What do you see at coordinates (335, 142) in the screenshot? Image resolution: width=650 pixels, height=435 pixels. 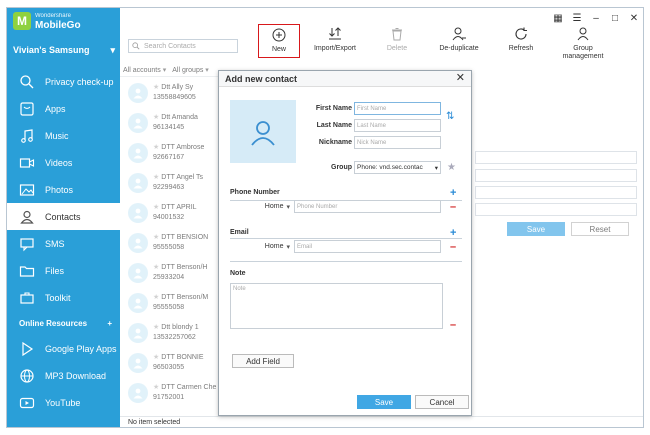 I see `nickname-label: Nickname` at bounding box center [335, 142].